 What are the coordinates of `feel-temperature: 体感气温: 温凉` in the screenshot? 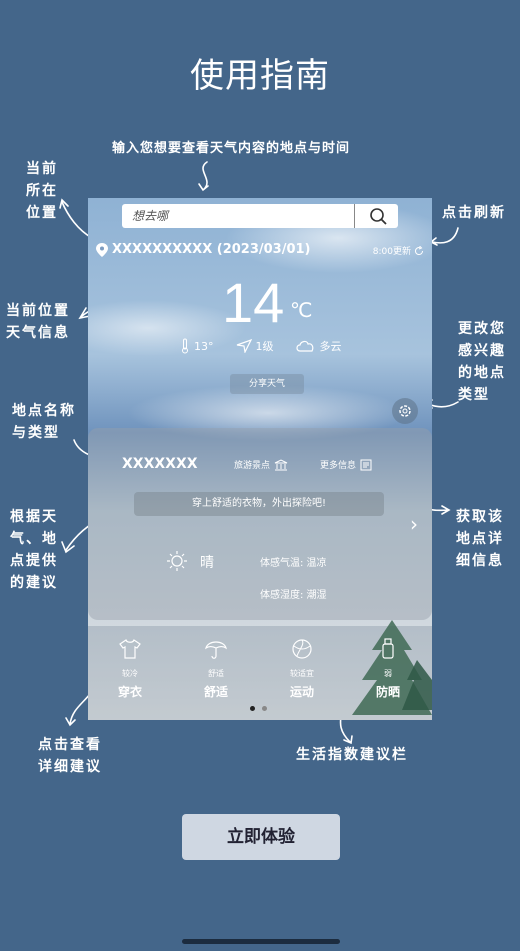 It's located at (293, 563).